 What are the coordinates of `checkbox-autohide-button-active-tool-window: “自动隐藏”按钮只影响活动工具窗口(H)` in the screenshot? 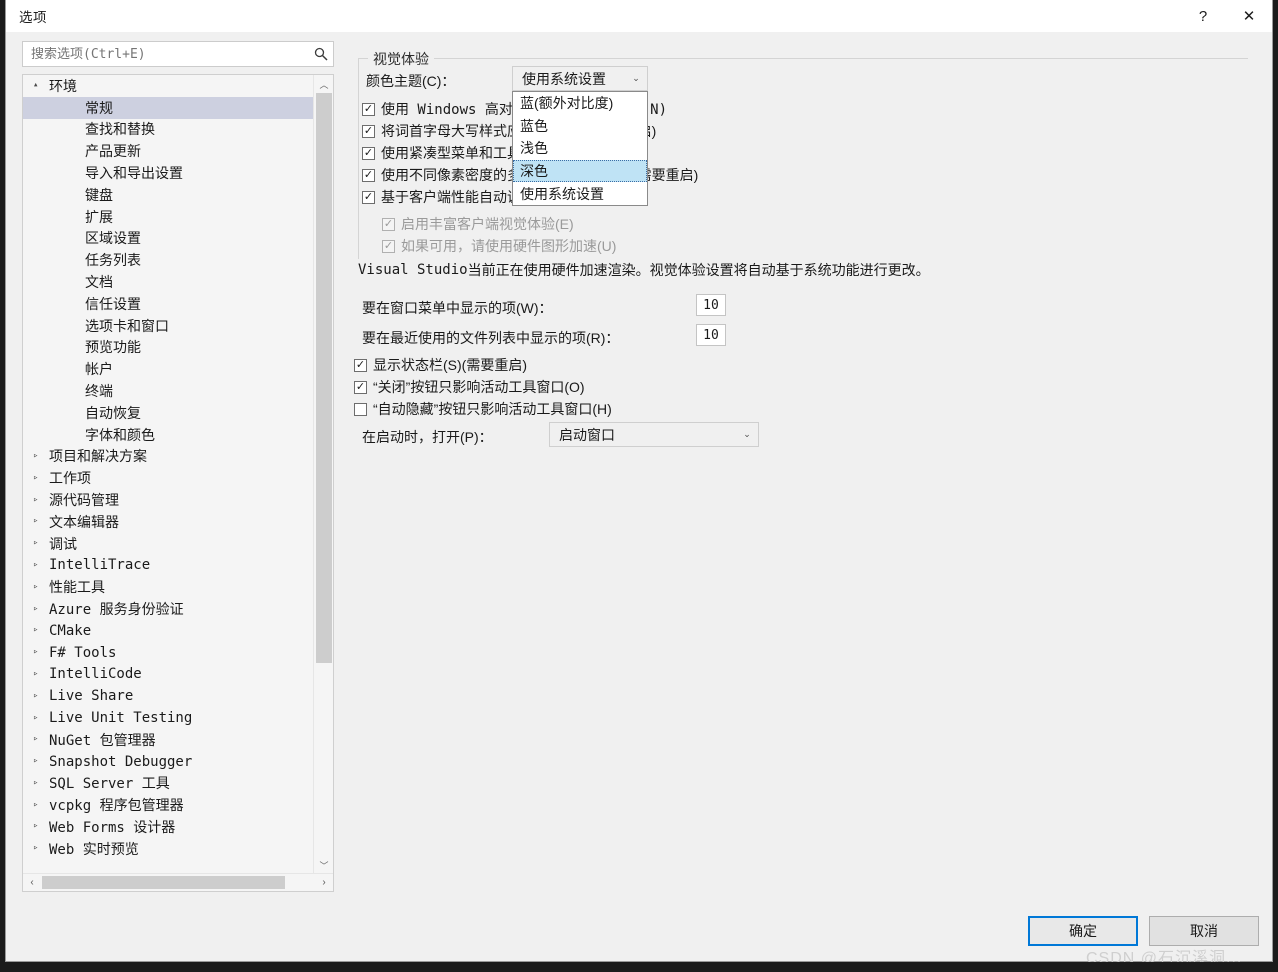 It's located at (483, 409).